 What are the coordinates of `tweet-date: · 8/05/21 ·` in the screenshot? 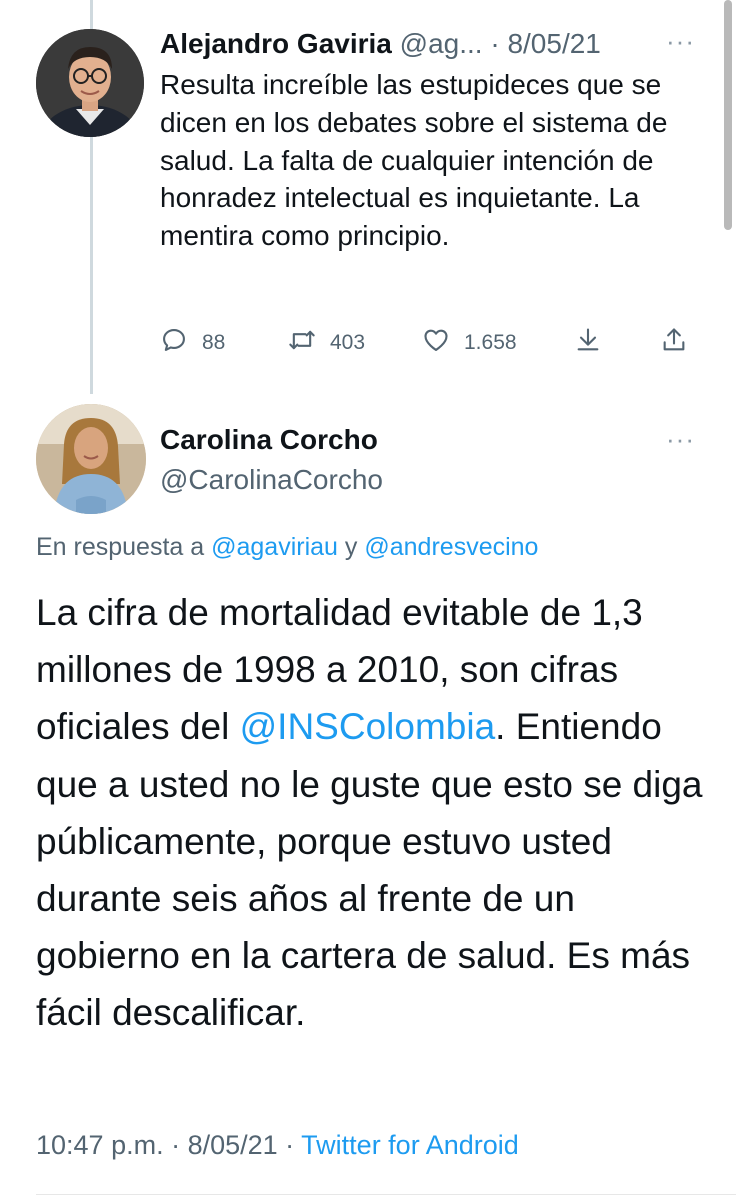 It's located at (232, 1145).